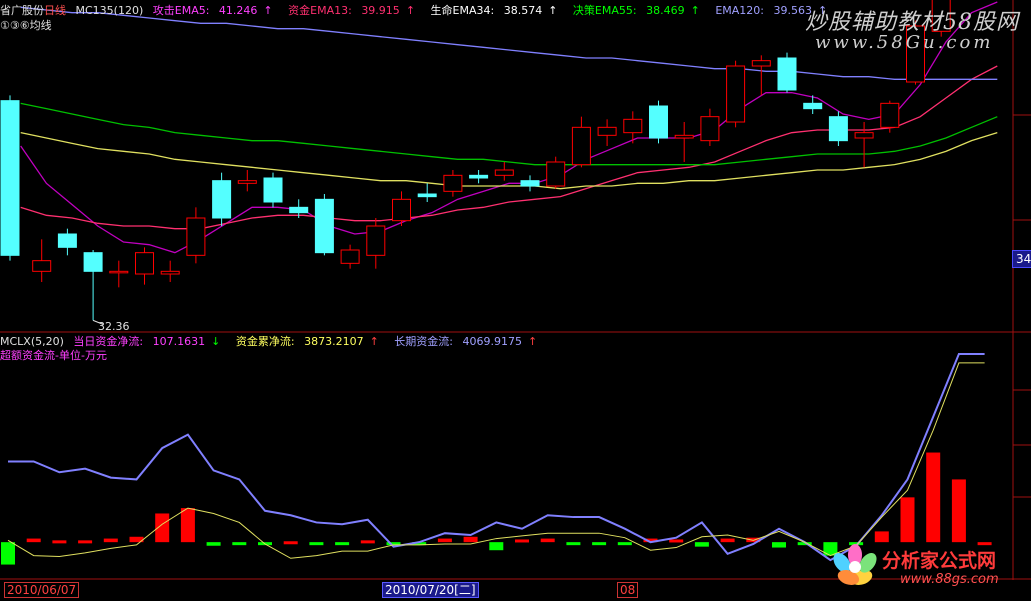 The width and height of the screenshot is (1031, 601). What do you see at coordinates (523, 10) in the screenshot?
I see `ema34-value: 38.574` at bounding box center [523, 10].